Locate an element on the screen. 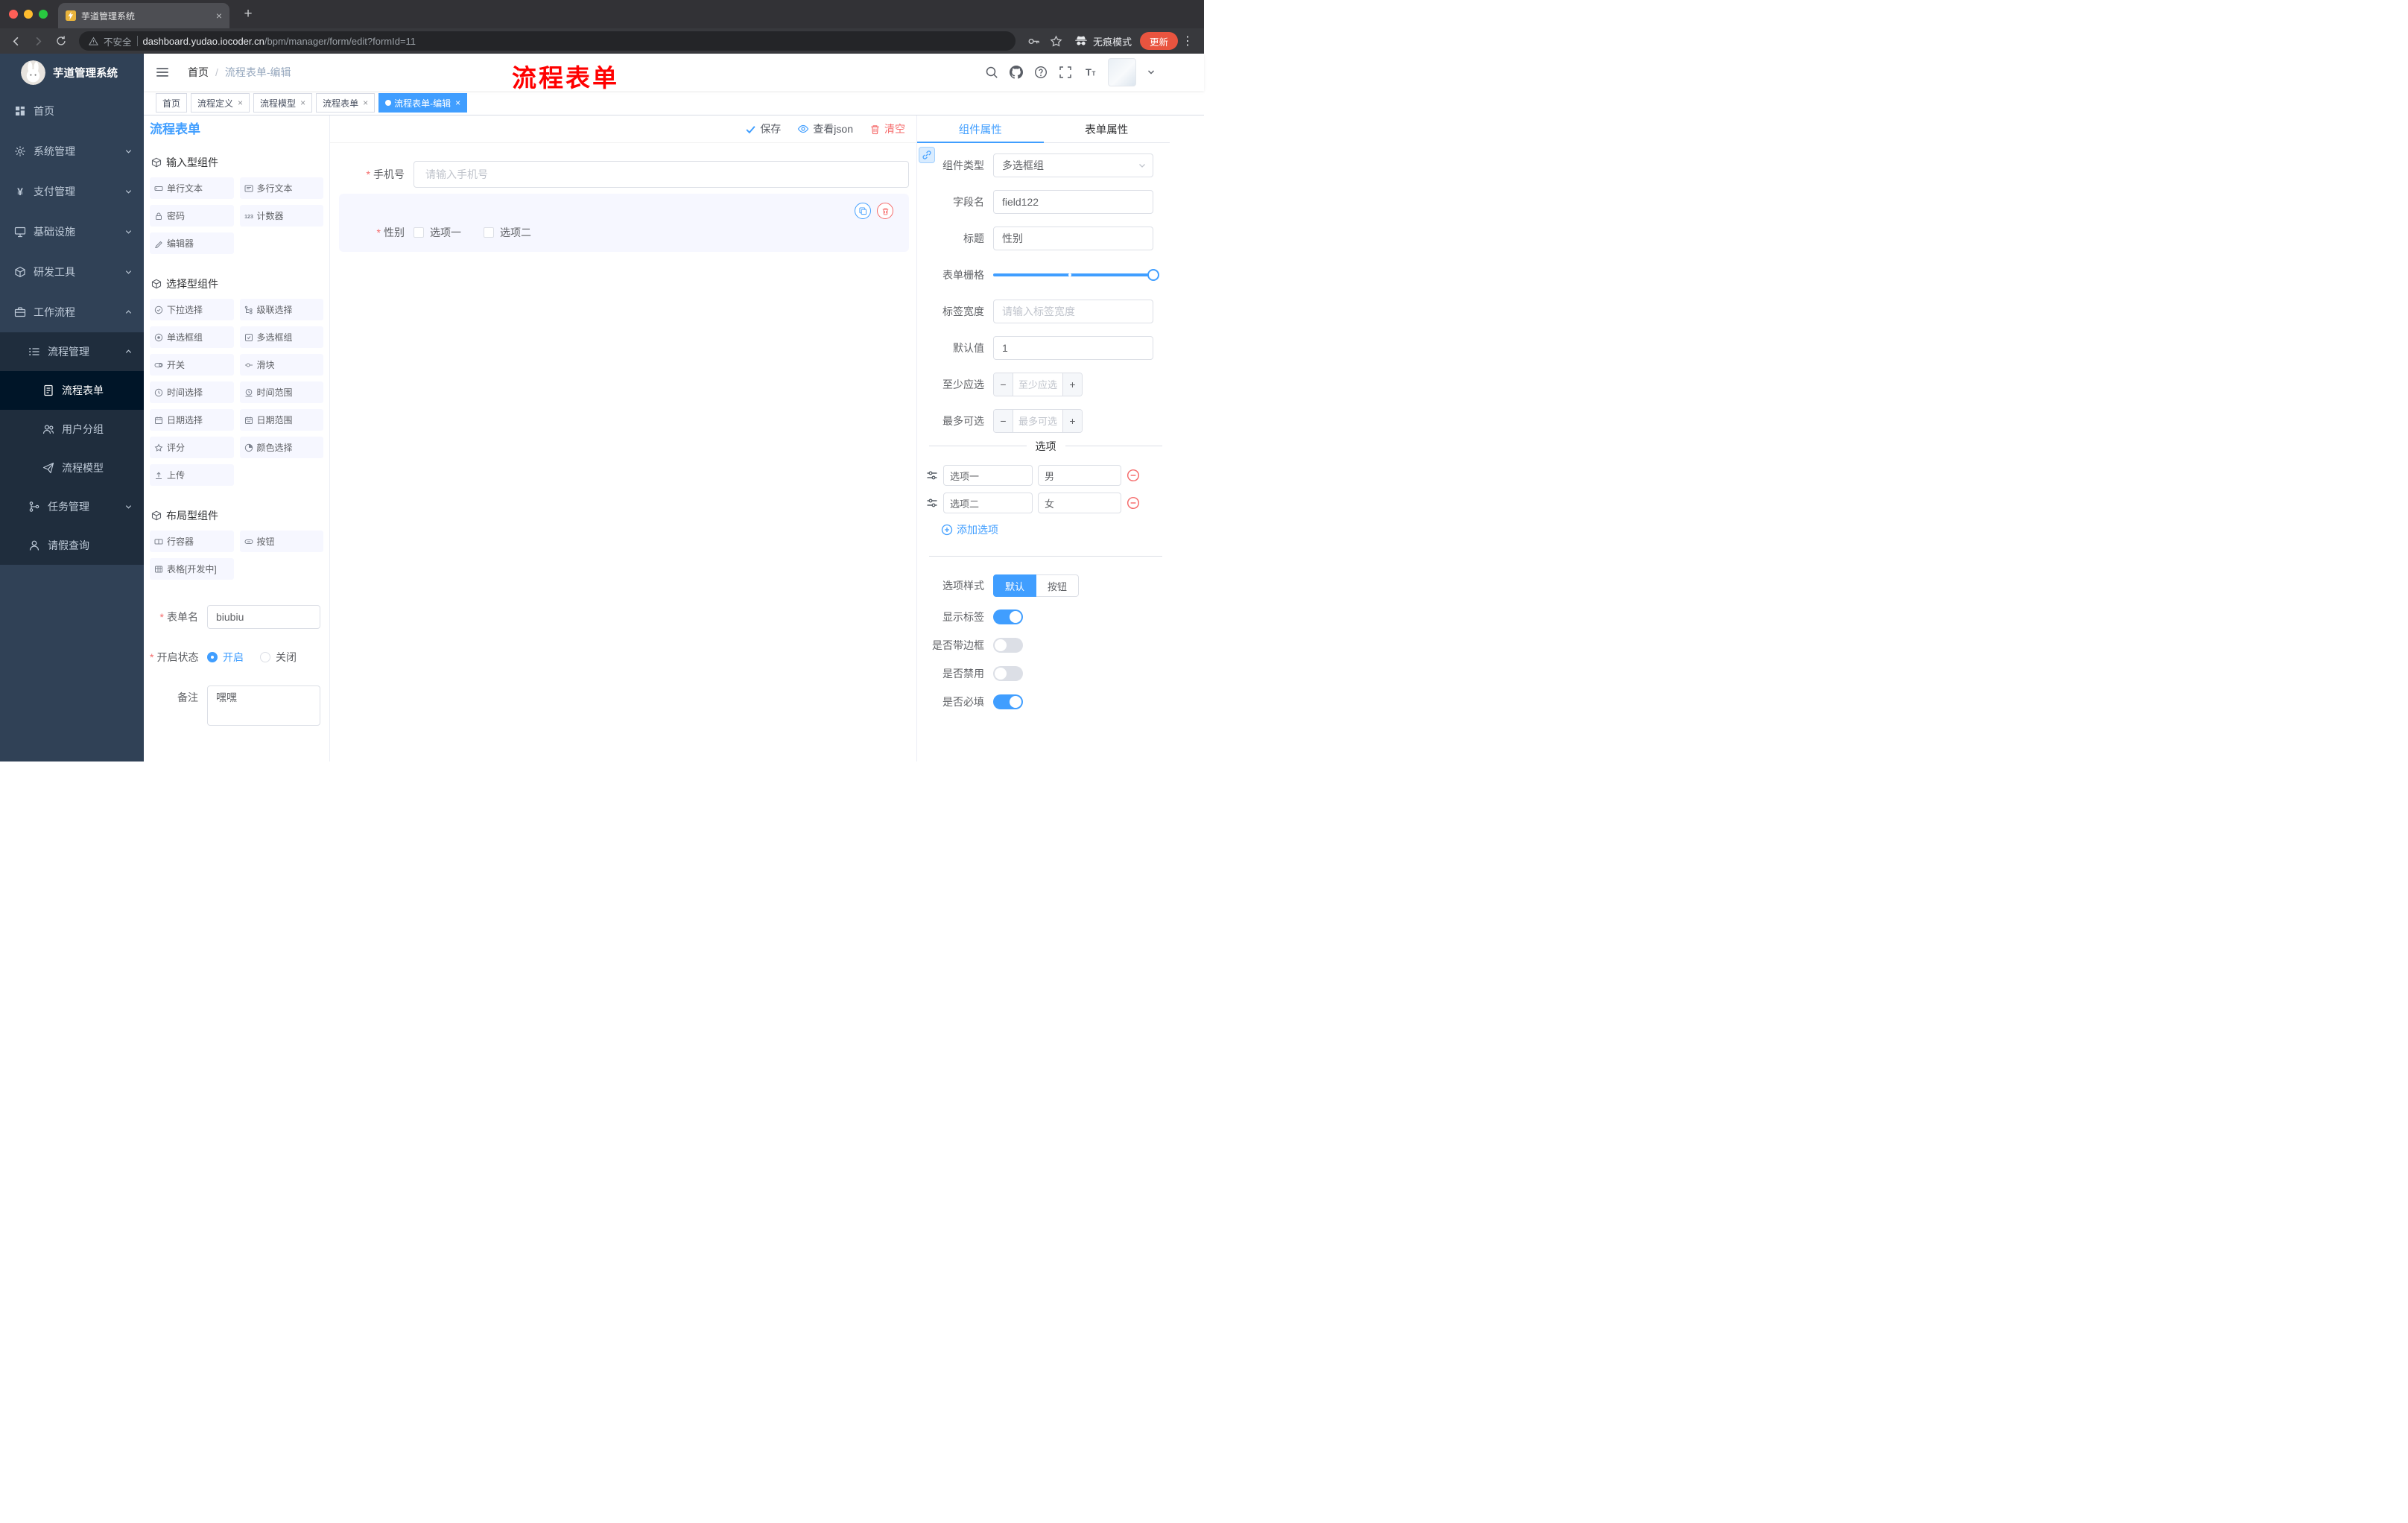 The image size is (2408, 1523). sidebar-item-infrastructure: 基础设施 is located at coordinates (72, 232).